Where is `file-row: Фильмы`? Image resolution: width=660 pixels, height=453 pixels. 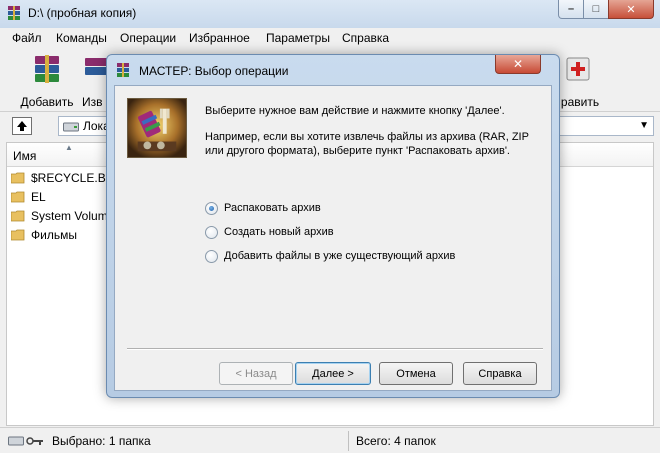
file-row: Фильмы is located at coordinates (44, 234).